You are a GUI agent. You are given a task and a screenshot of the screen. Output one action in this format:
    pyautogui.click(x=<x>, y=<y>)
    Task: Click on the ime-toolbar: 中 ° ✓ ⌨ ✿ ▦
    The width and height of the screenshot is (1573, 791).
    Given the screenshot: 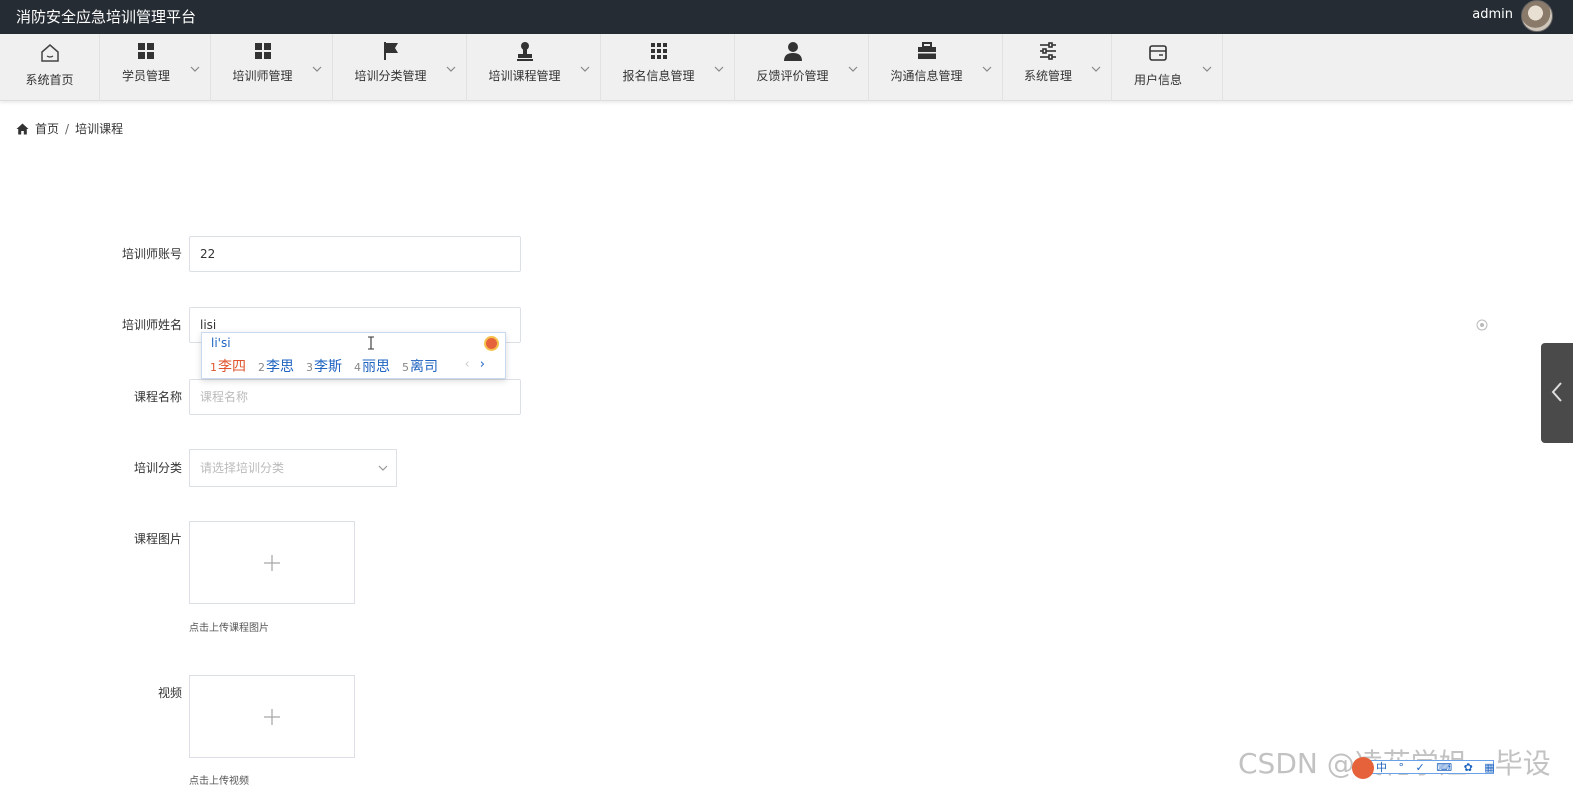 What is the action you would take?
    pyautogui.click(x=1424, y=767)
    